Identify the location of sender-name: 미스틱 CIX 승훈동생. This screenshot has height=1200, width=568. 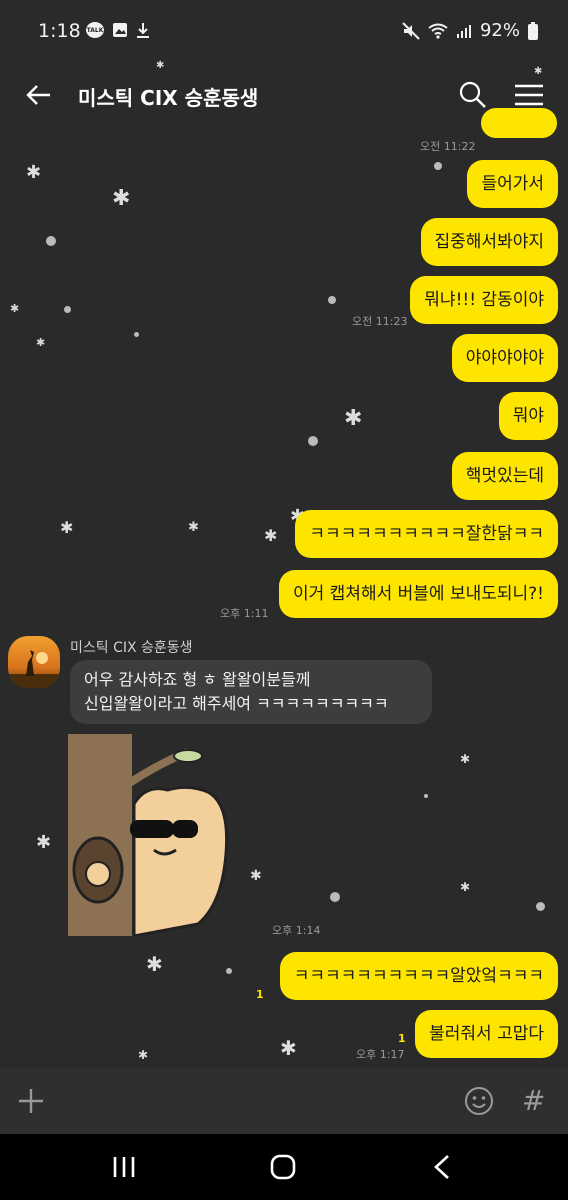
(131, 648).